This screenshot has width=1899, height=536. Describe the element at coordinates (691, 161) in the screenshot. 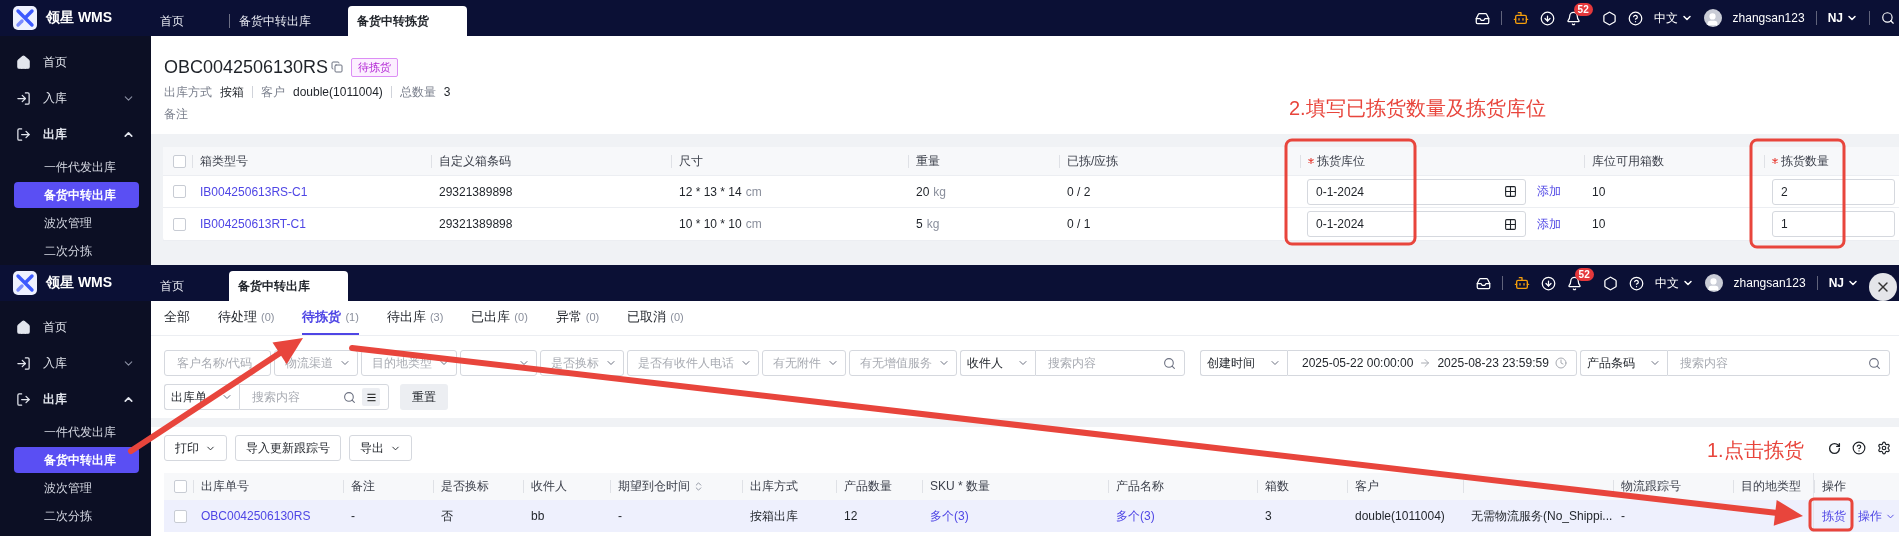

I see `column-header: 尺寸` at that location.